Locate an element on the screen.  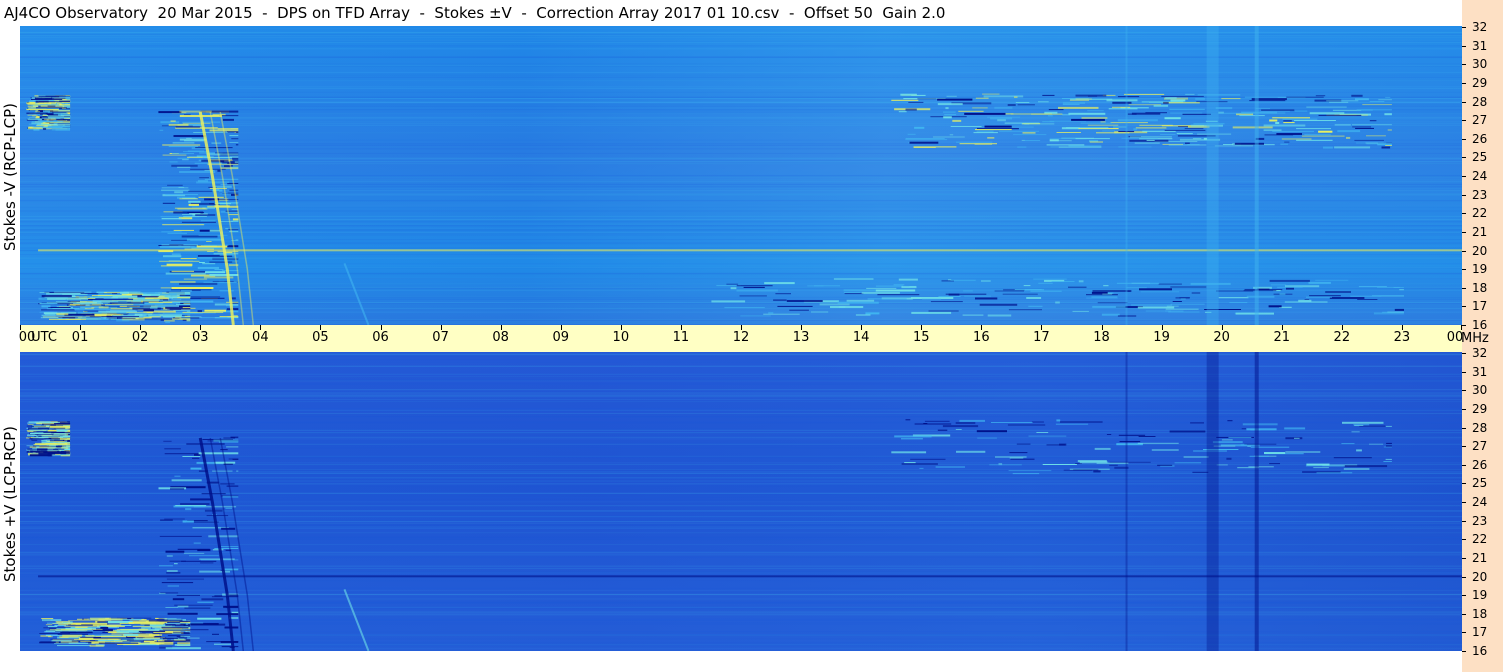
frequency-tick-label: 23 is located at coordinates (1480, 194).